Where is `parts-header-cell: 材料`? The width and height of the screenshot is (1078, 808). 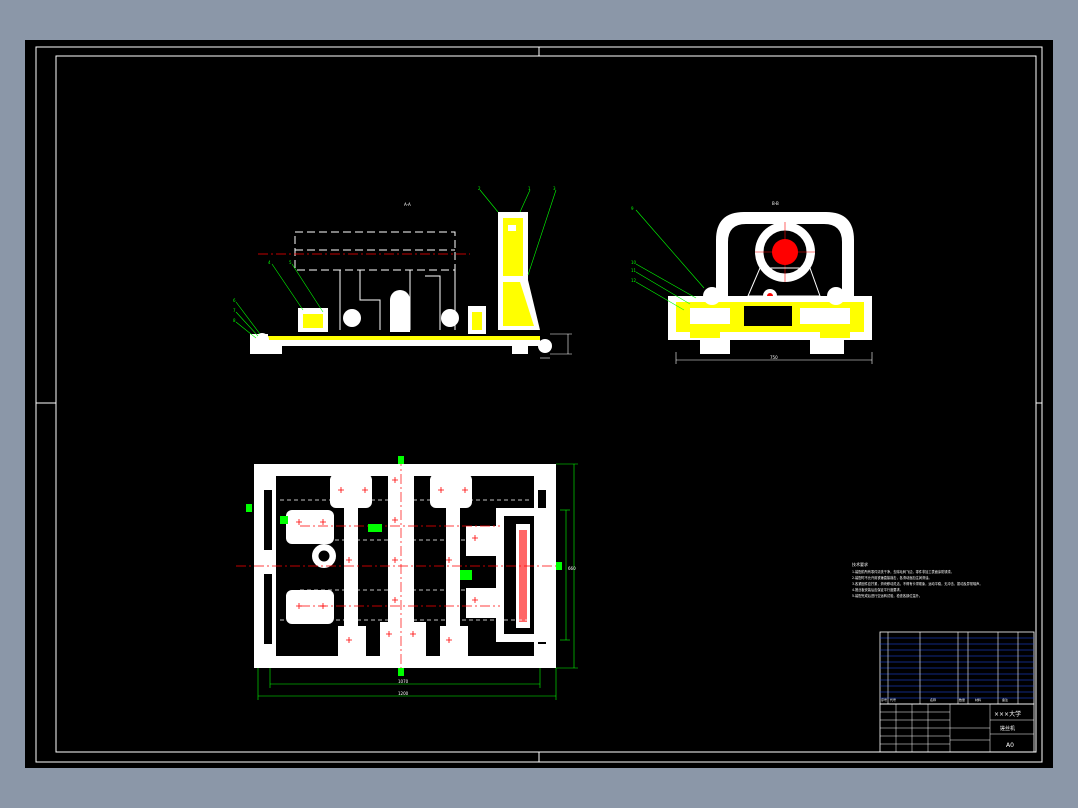 parts-header-cell: 材料 is located at coordinates (978, 699).